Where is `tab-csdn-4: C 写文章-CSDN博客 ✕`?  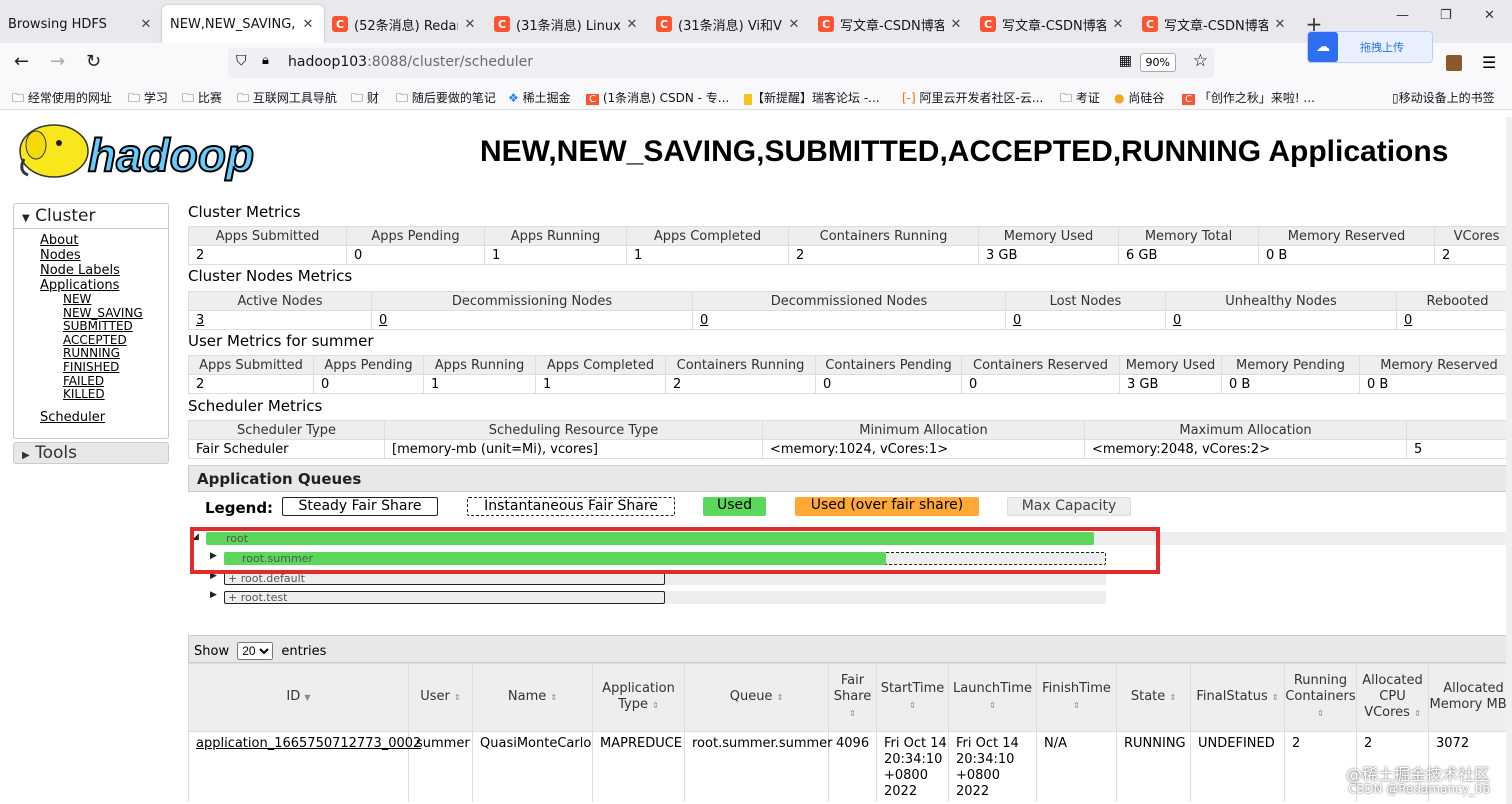
tab-csdn-4: C 写文章-CSDN博客 ✕ is located at coordinates (891, 24).